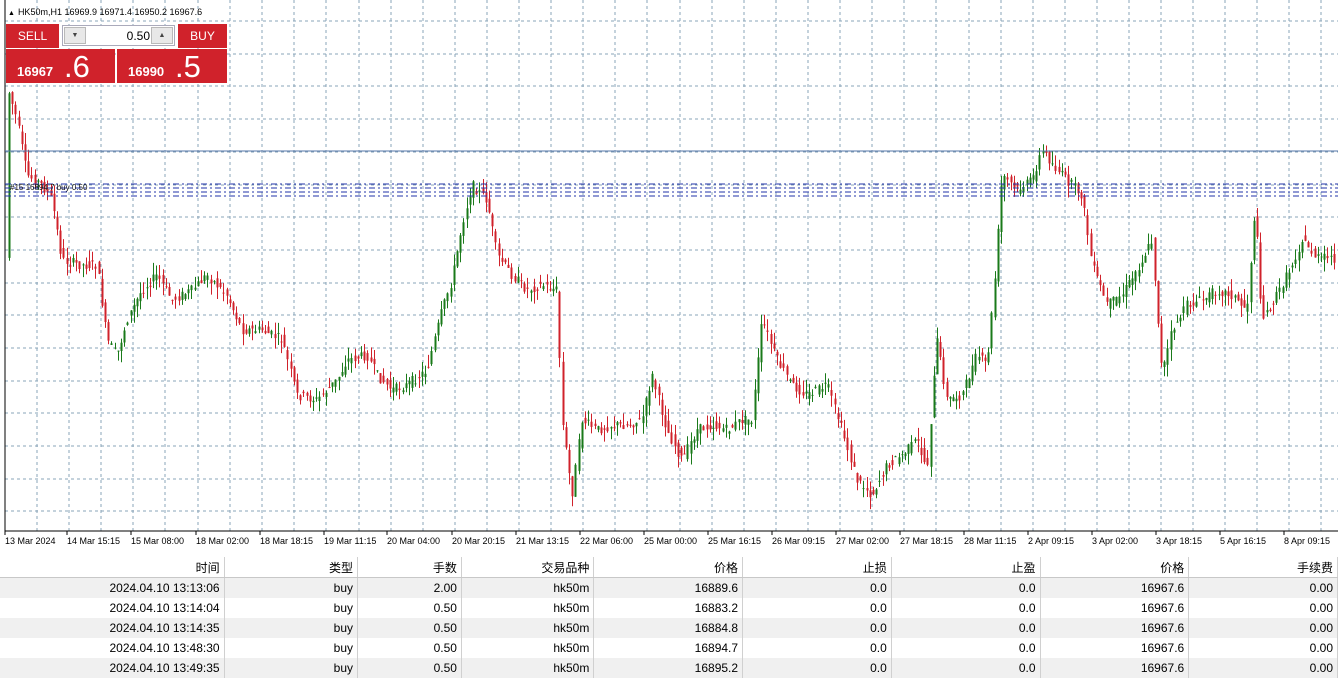 The image size is (1338, 694). I want to click on buy-price-box: 16990 .5, so click(172, 66).